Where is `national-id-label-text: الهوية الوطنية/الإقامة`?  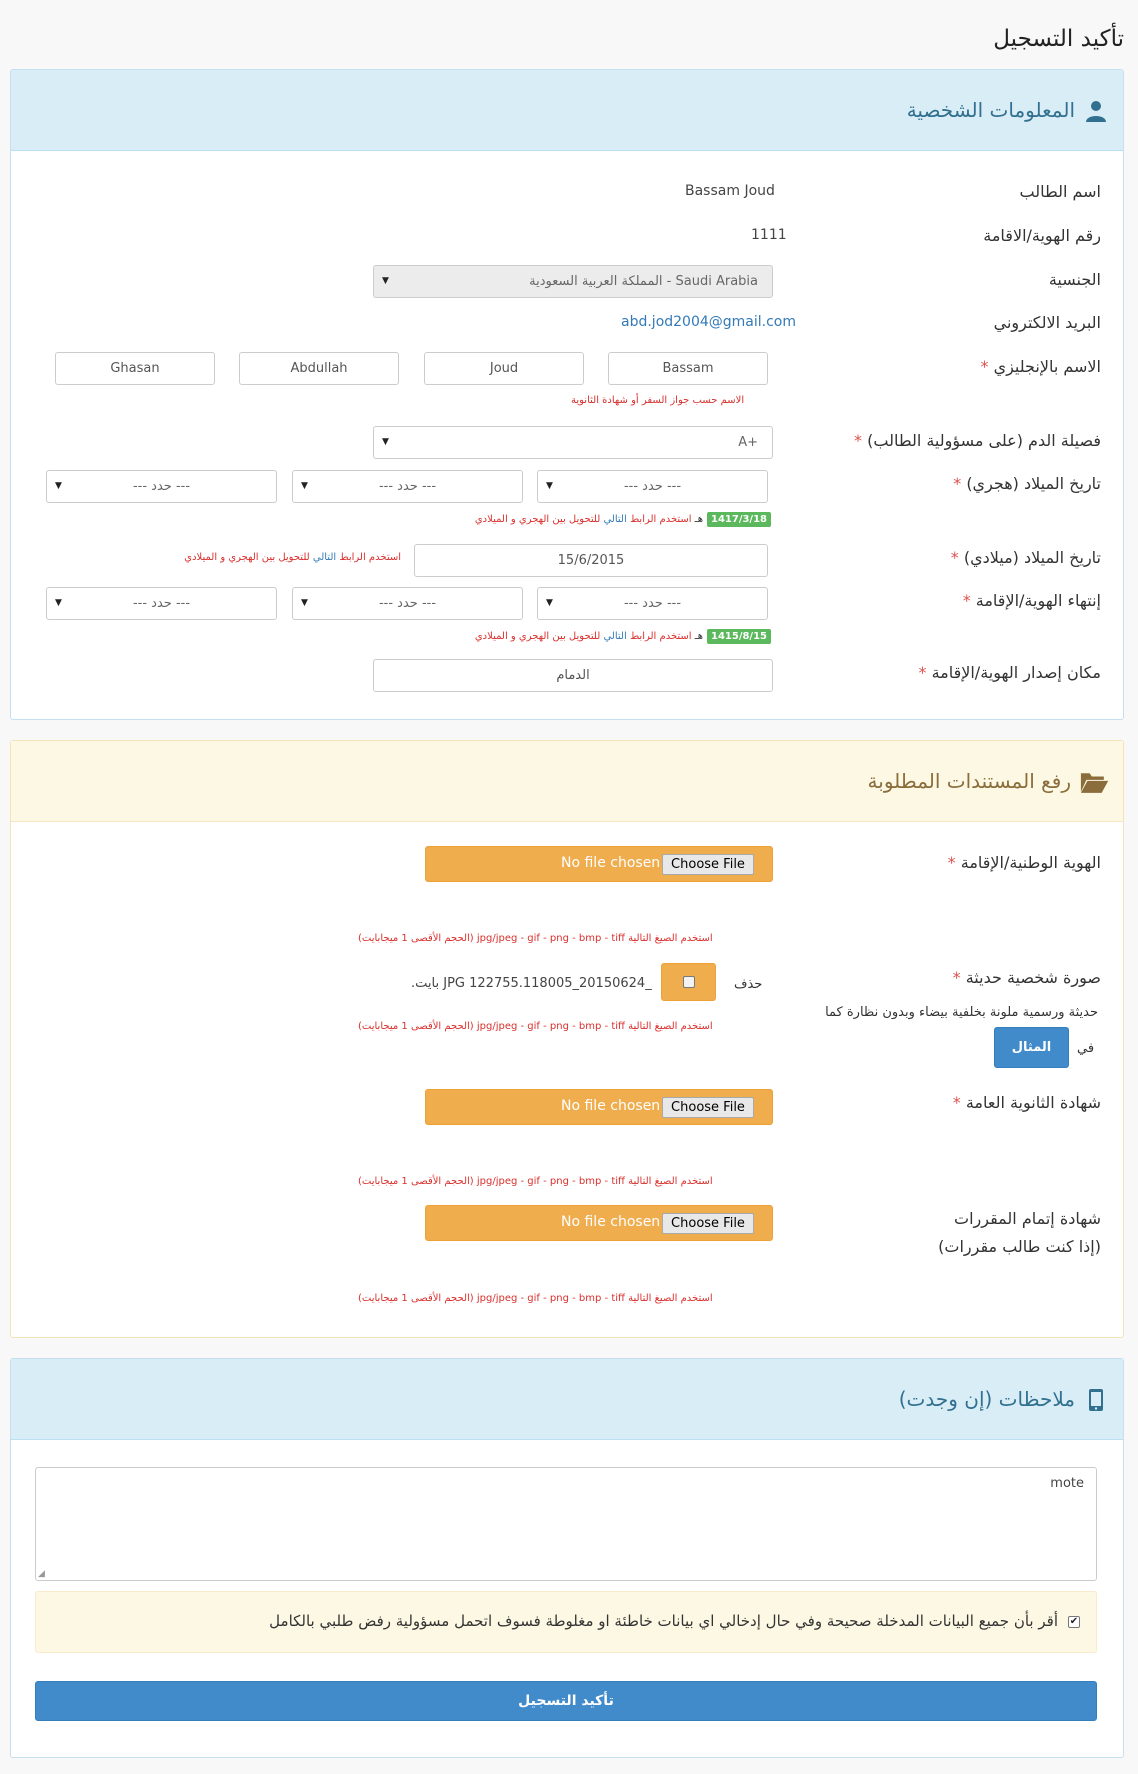 national-id-label-text: الهوية الوطنية/الإقامة is located at coordinates (1030, 862).